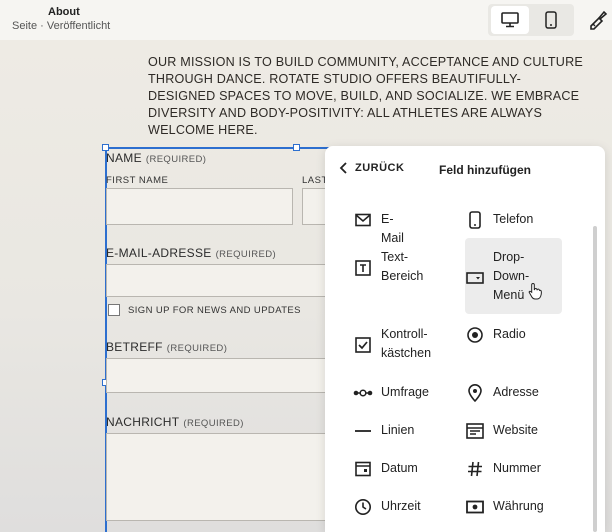 The image size is (612, 532). I want to click on back-button: ZURÜCK, so click(371, 168).